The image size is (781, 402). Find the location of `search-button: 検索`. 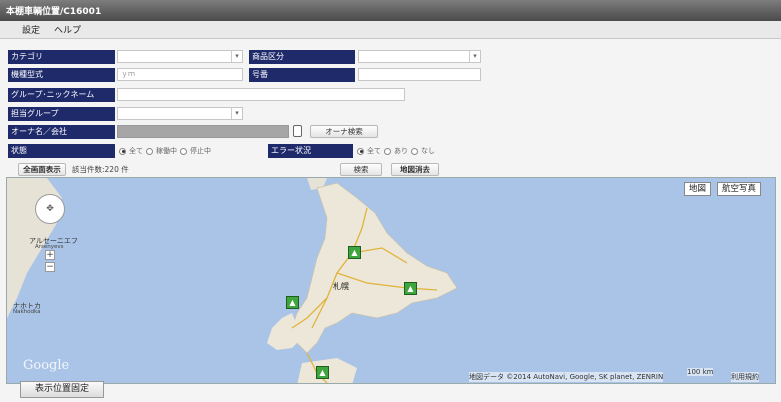

search-button: 検索 is located at coordinates (361, 169).